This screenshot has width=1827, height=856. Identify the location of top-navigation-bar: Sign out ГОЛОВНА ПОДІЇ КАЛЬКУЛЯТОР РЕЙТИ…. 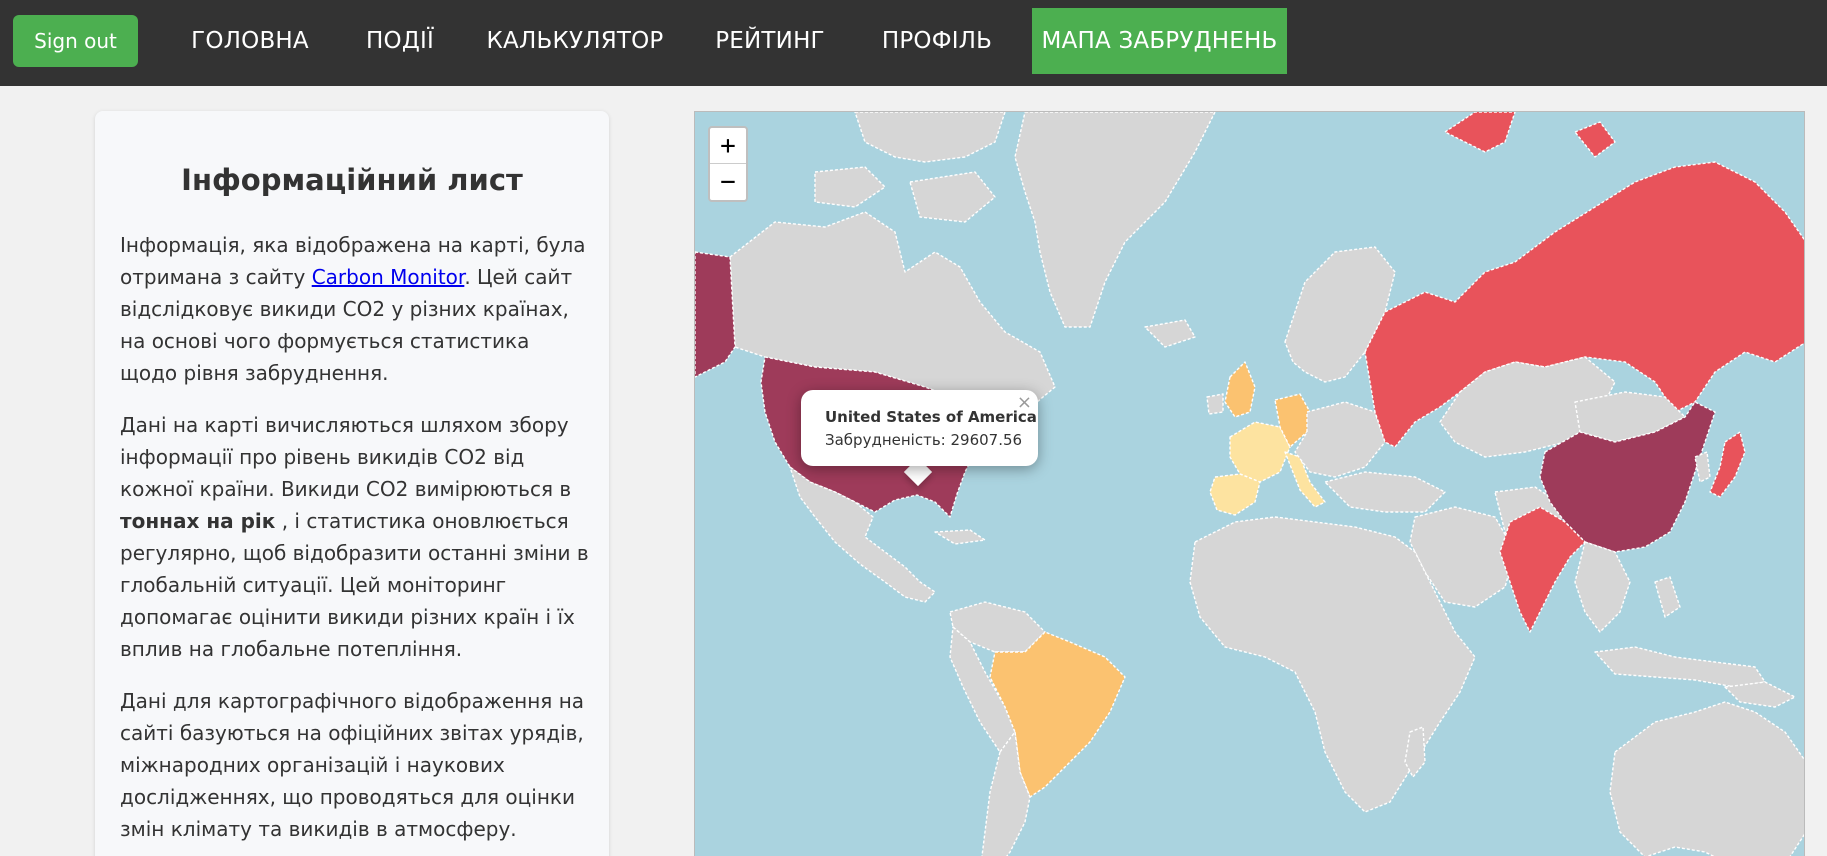
(913, 43).